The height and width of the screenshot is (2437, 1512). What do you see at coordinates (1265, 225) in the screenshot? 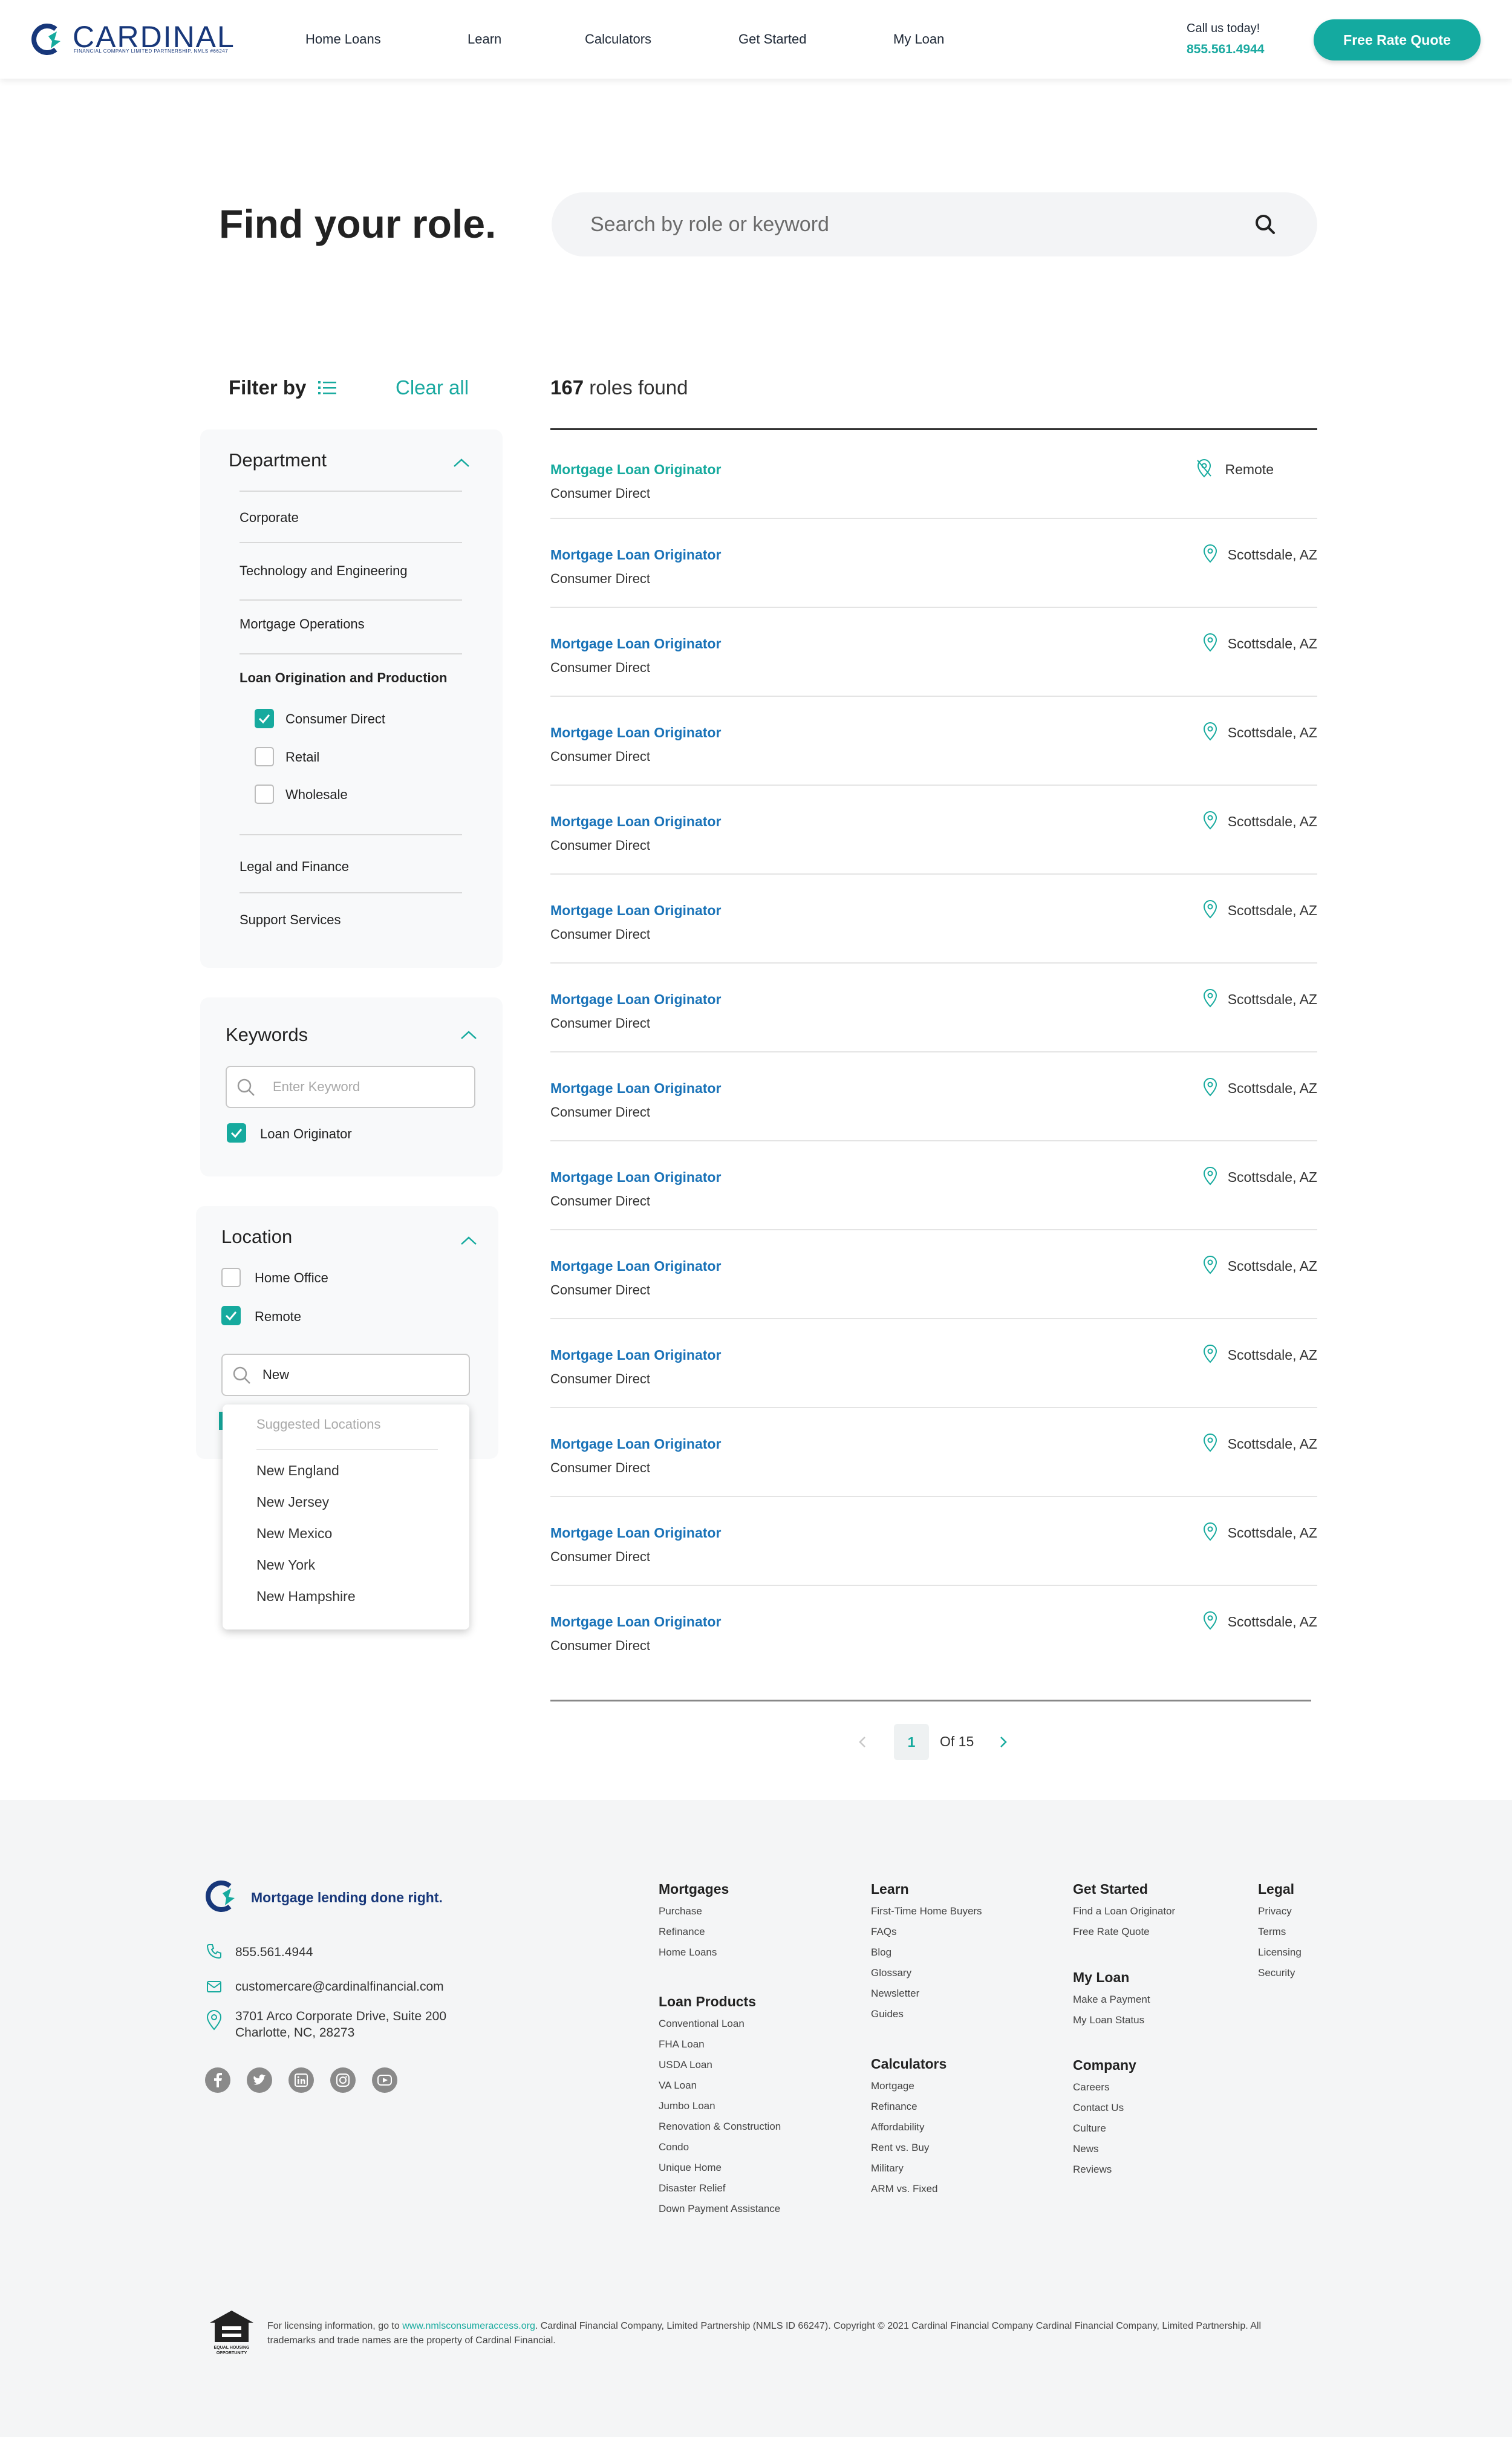
I see `search-icon` at bounding box center [1265, 225].